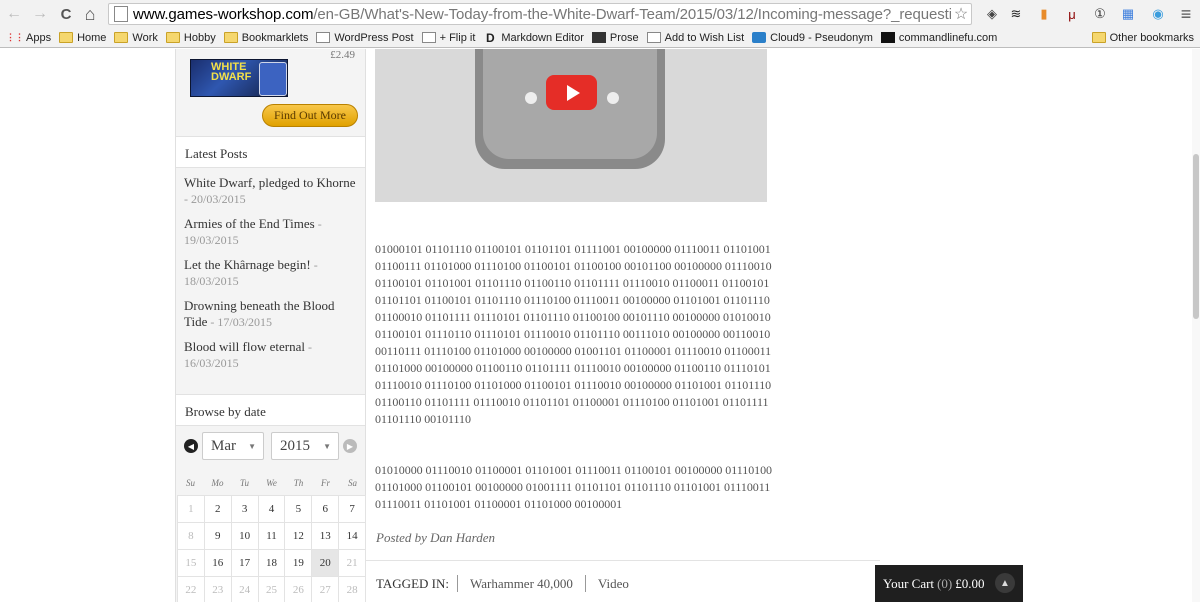 The width and height of the screenshot is (1200, 602). What do you see at coordinates (353, 589) in the screenshot?
I see `calendar-day: 28` at bounding box center [353, 589].